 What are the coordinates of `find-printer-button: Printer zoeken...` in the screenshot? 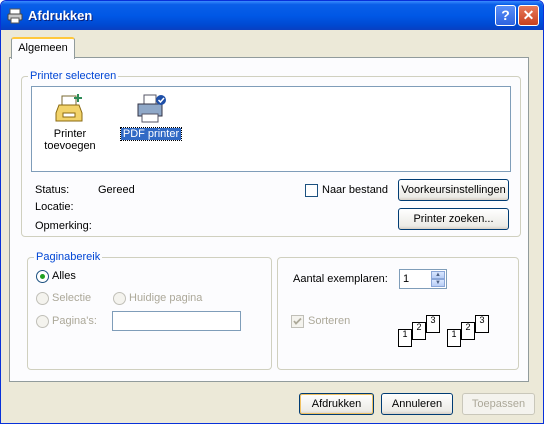 It's located at (453, 219).